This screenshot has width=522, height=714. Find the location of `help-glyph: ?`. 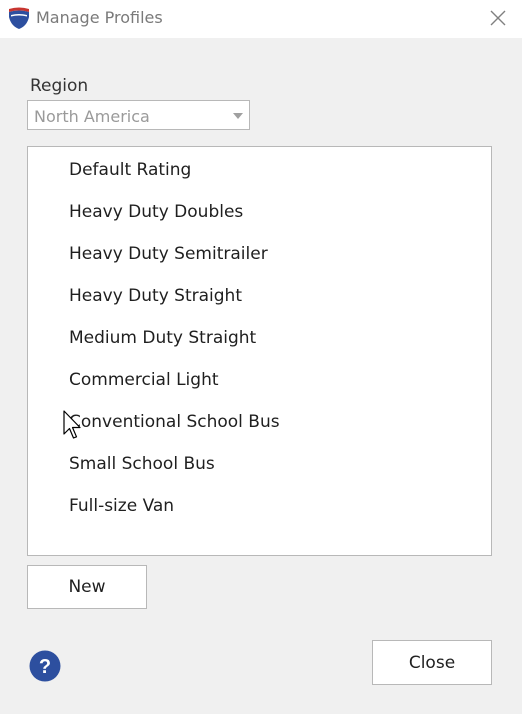

help-glyph: ? is located at coordinates (45, 667).